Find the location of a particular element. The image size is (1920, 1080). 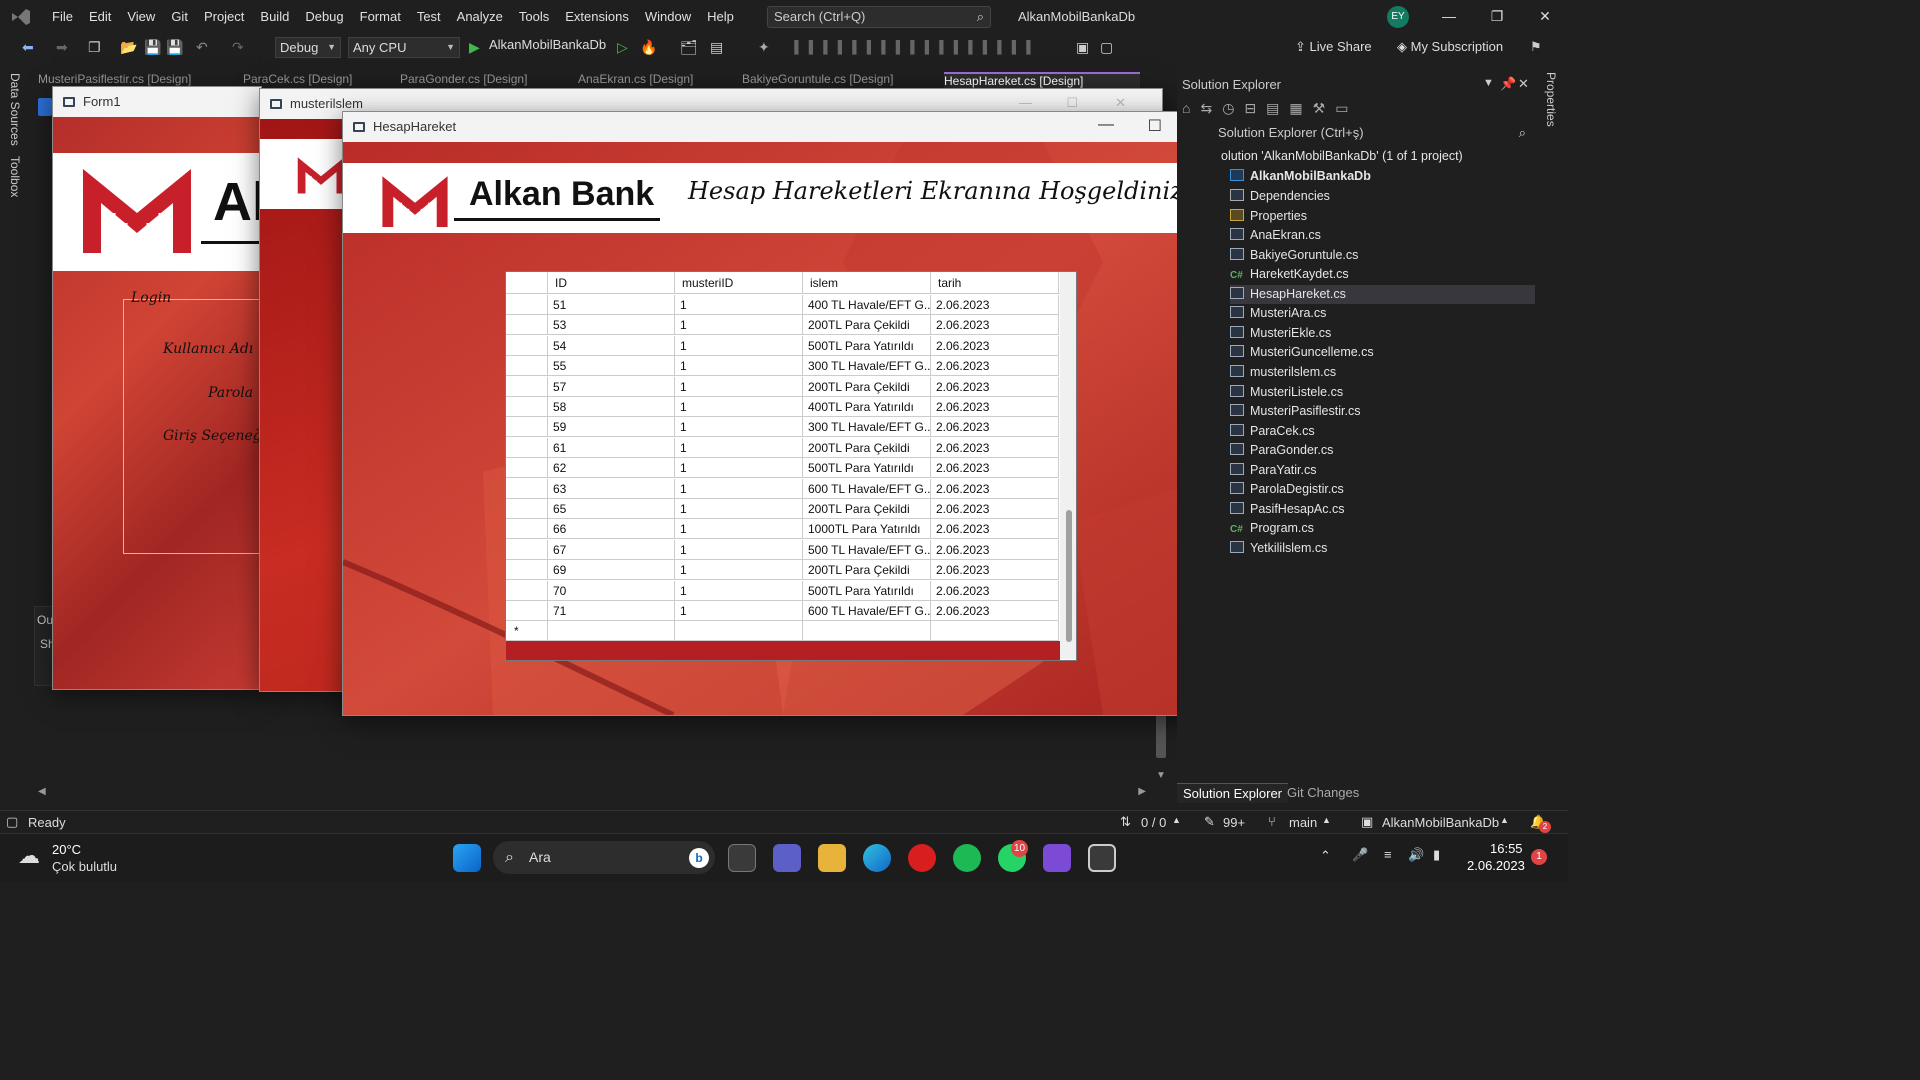

grid-cell: 54 is located at coordinates (611, 345).